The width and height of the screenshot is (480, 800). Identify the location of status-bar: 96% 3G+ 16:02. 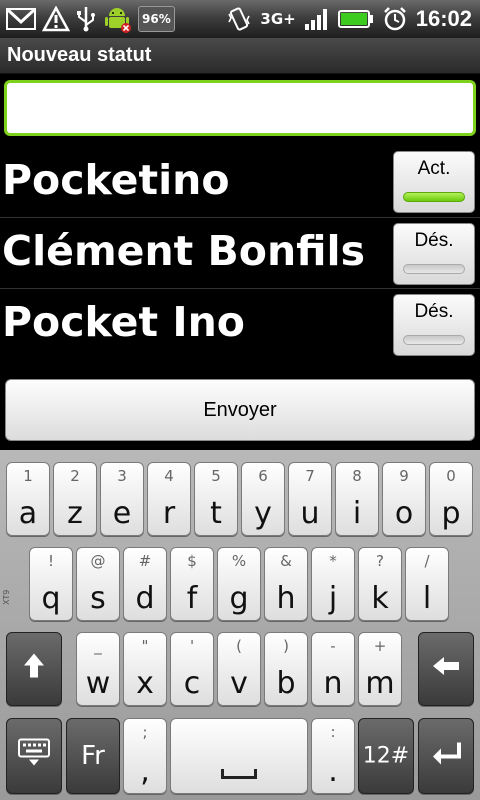
(240, 19).